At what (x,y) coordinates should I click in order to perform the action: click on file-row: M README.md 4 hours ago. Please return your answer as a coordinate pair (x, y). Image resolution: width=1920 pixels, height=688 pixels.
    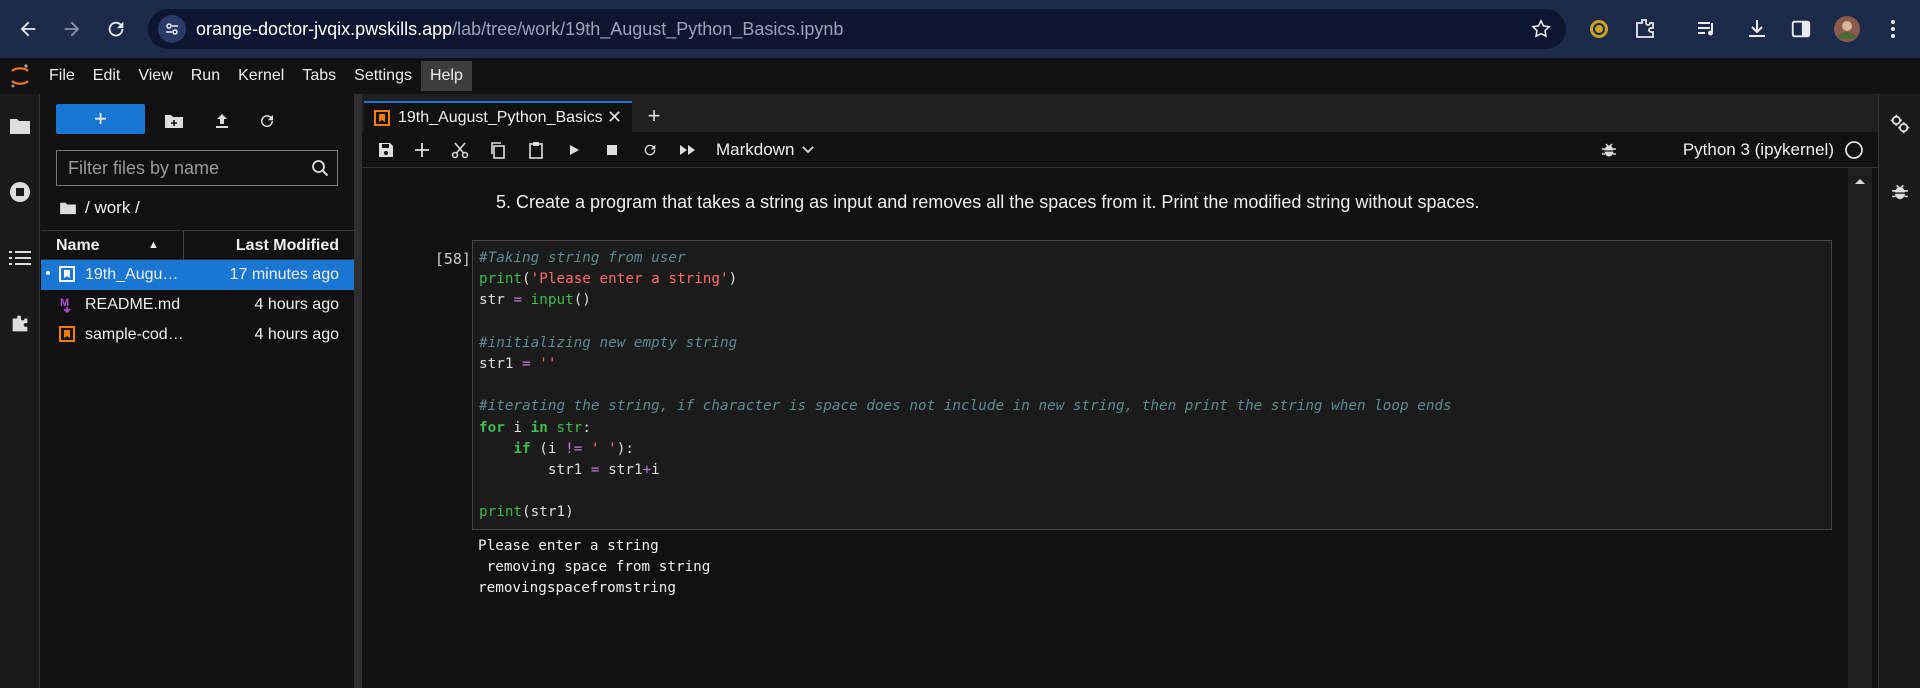
    Looking at the image, I should click on (197, 305).